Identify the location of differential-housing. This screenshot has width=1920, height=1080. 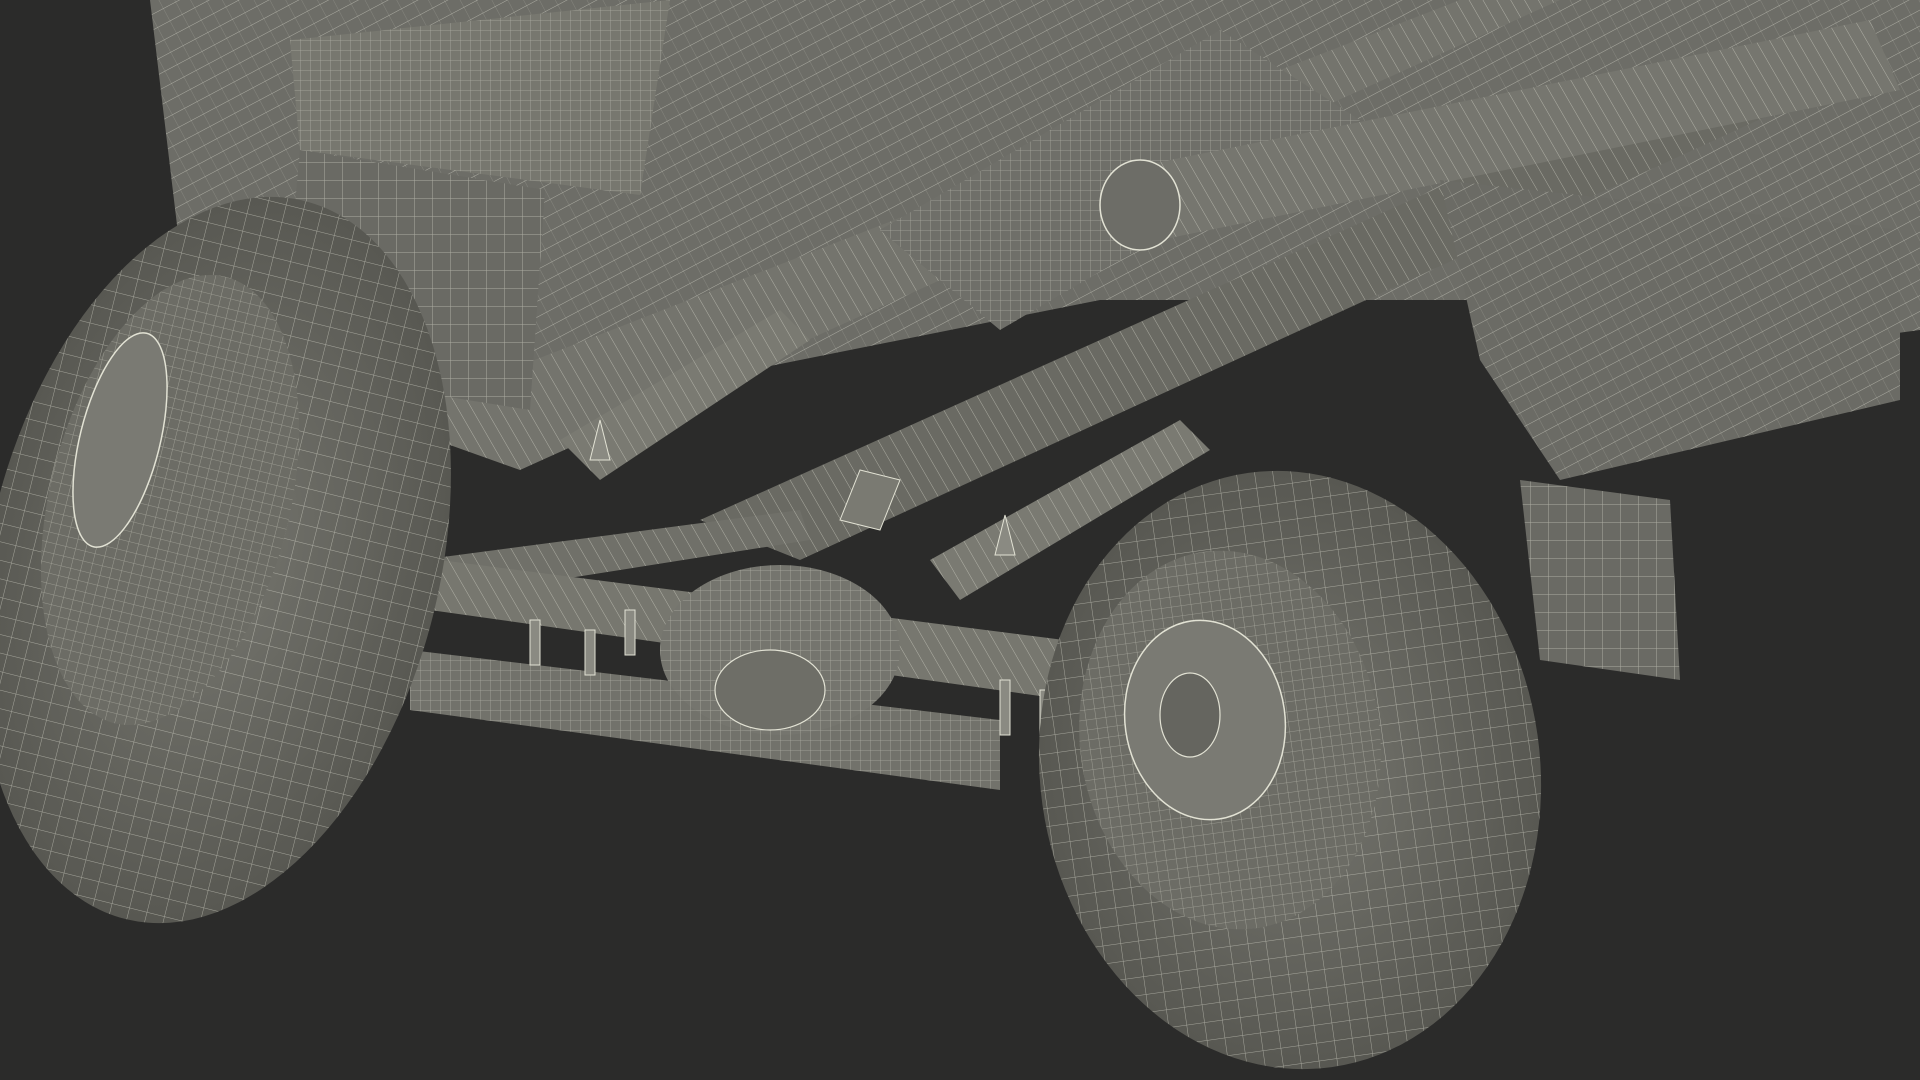
(780, 650).